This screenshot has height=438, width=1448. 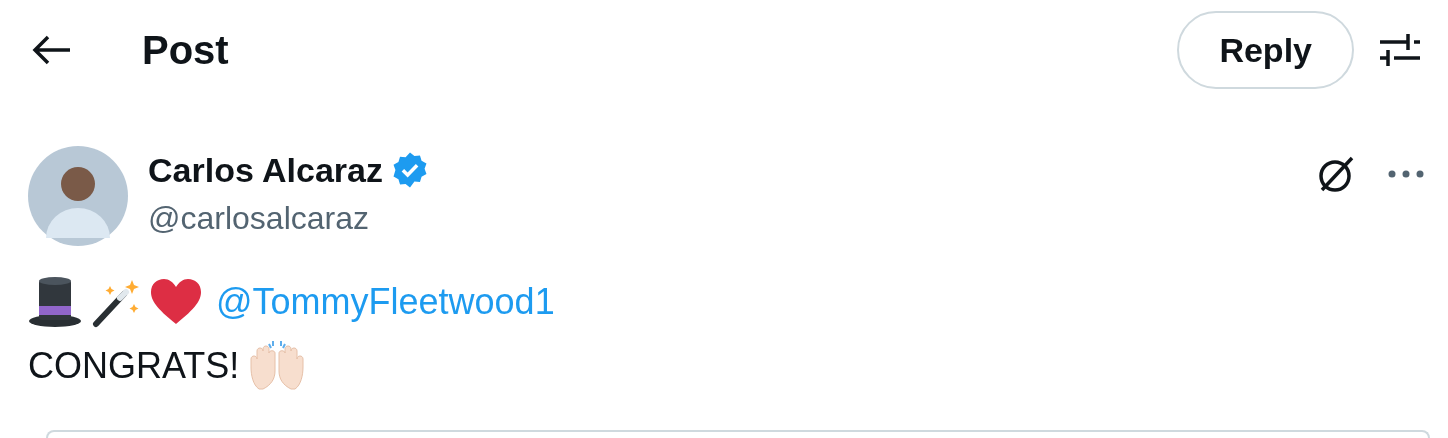 What do you see at coordinates (134, 366) in the screenshot?
I see `post-text: CONGRATS!` at bounding box center [134, 366].